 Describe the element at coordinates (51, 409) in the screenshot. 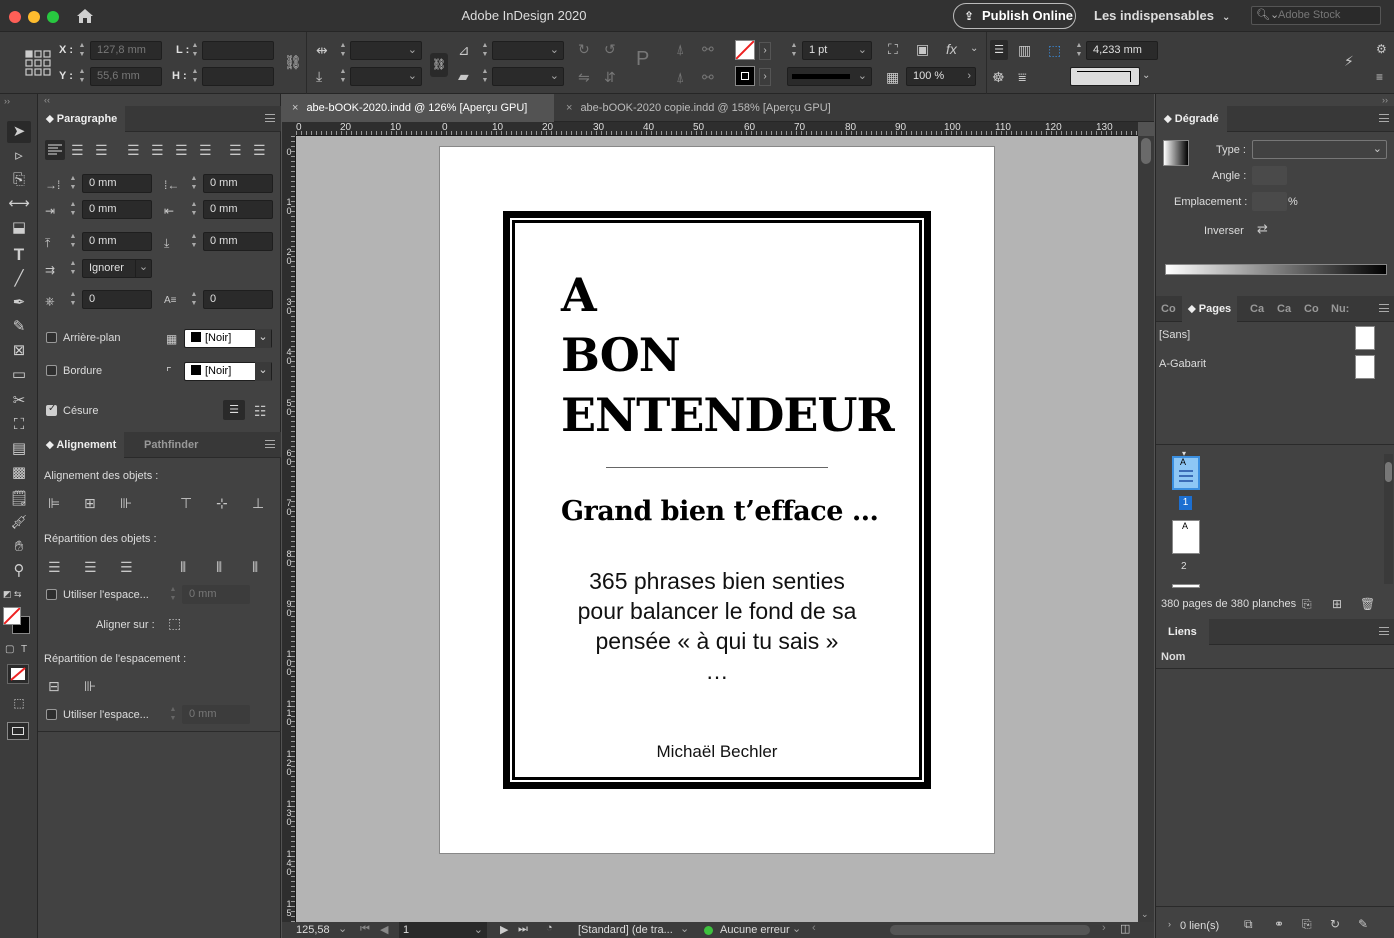

I see `hyphenate-checkbox` at that location.